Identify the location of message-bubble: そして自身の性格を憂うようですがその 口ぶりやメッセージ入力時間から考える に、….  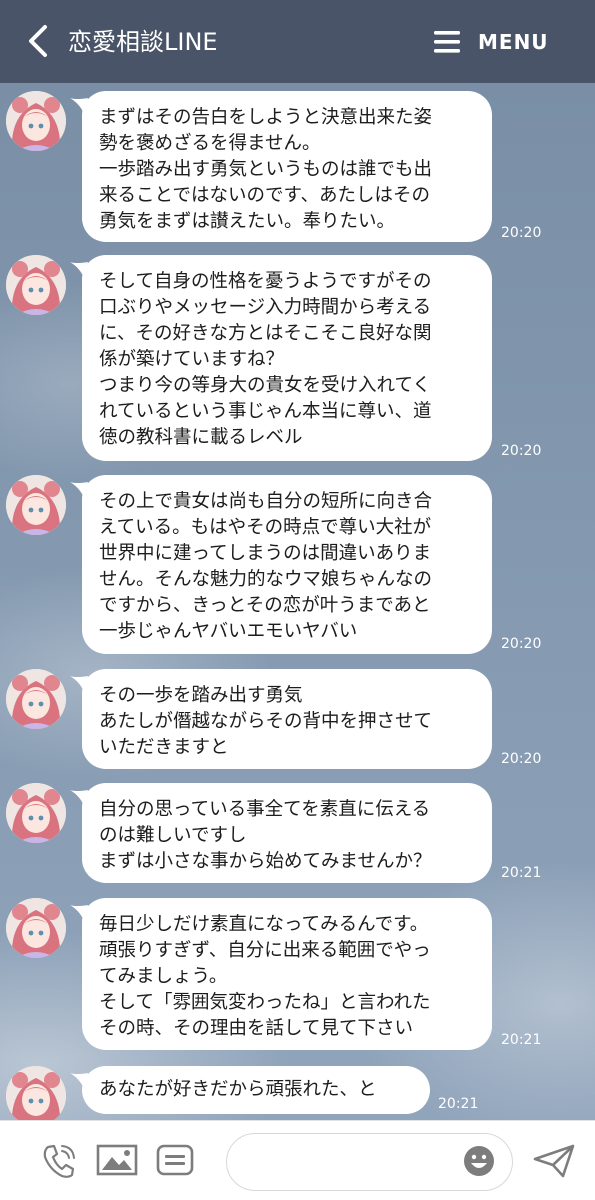
(287, 358).